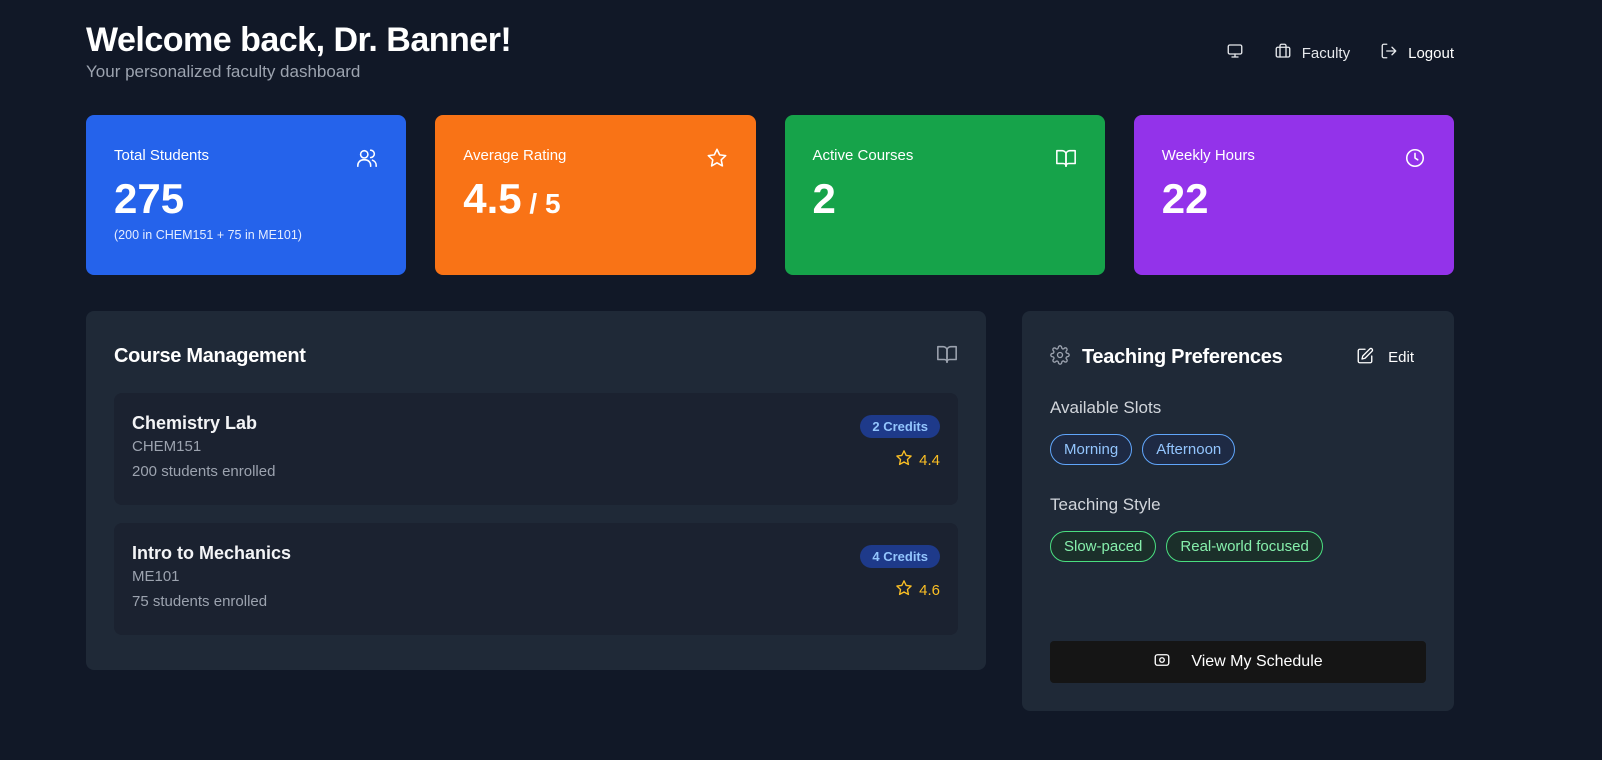 The width and height of the screenshot is (1602, 760). I want to click on teaching-preferences-title: Teaching Preferences, so click(1182, 357).